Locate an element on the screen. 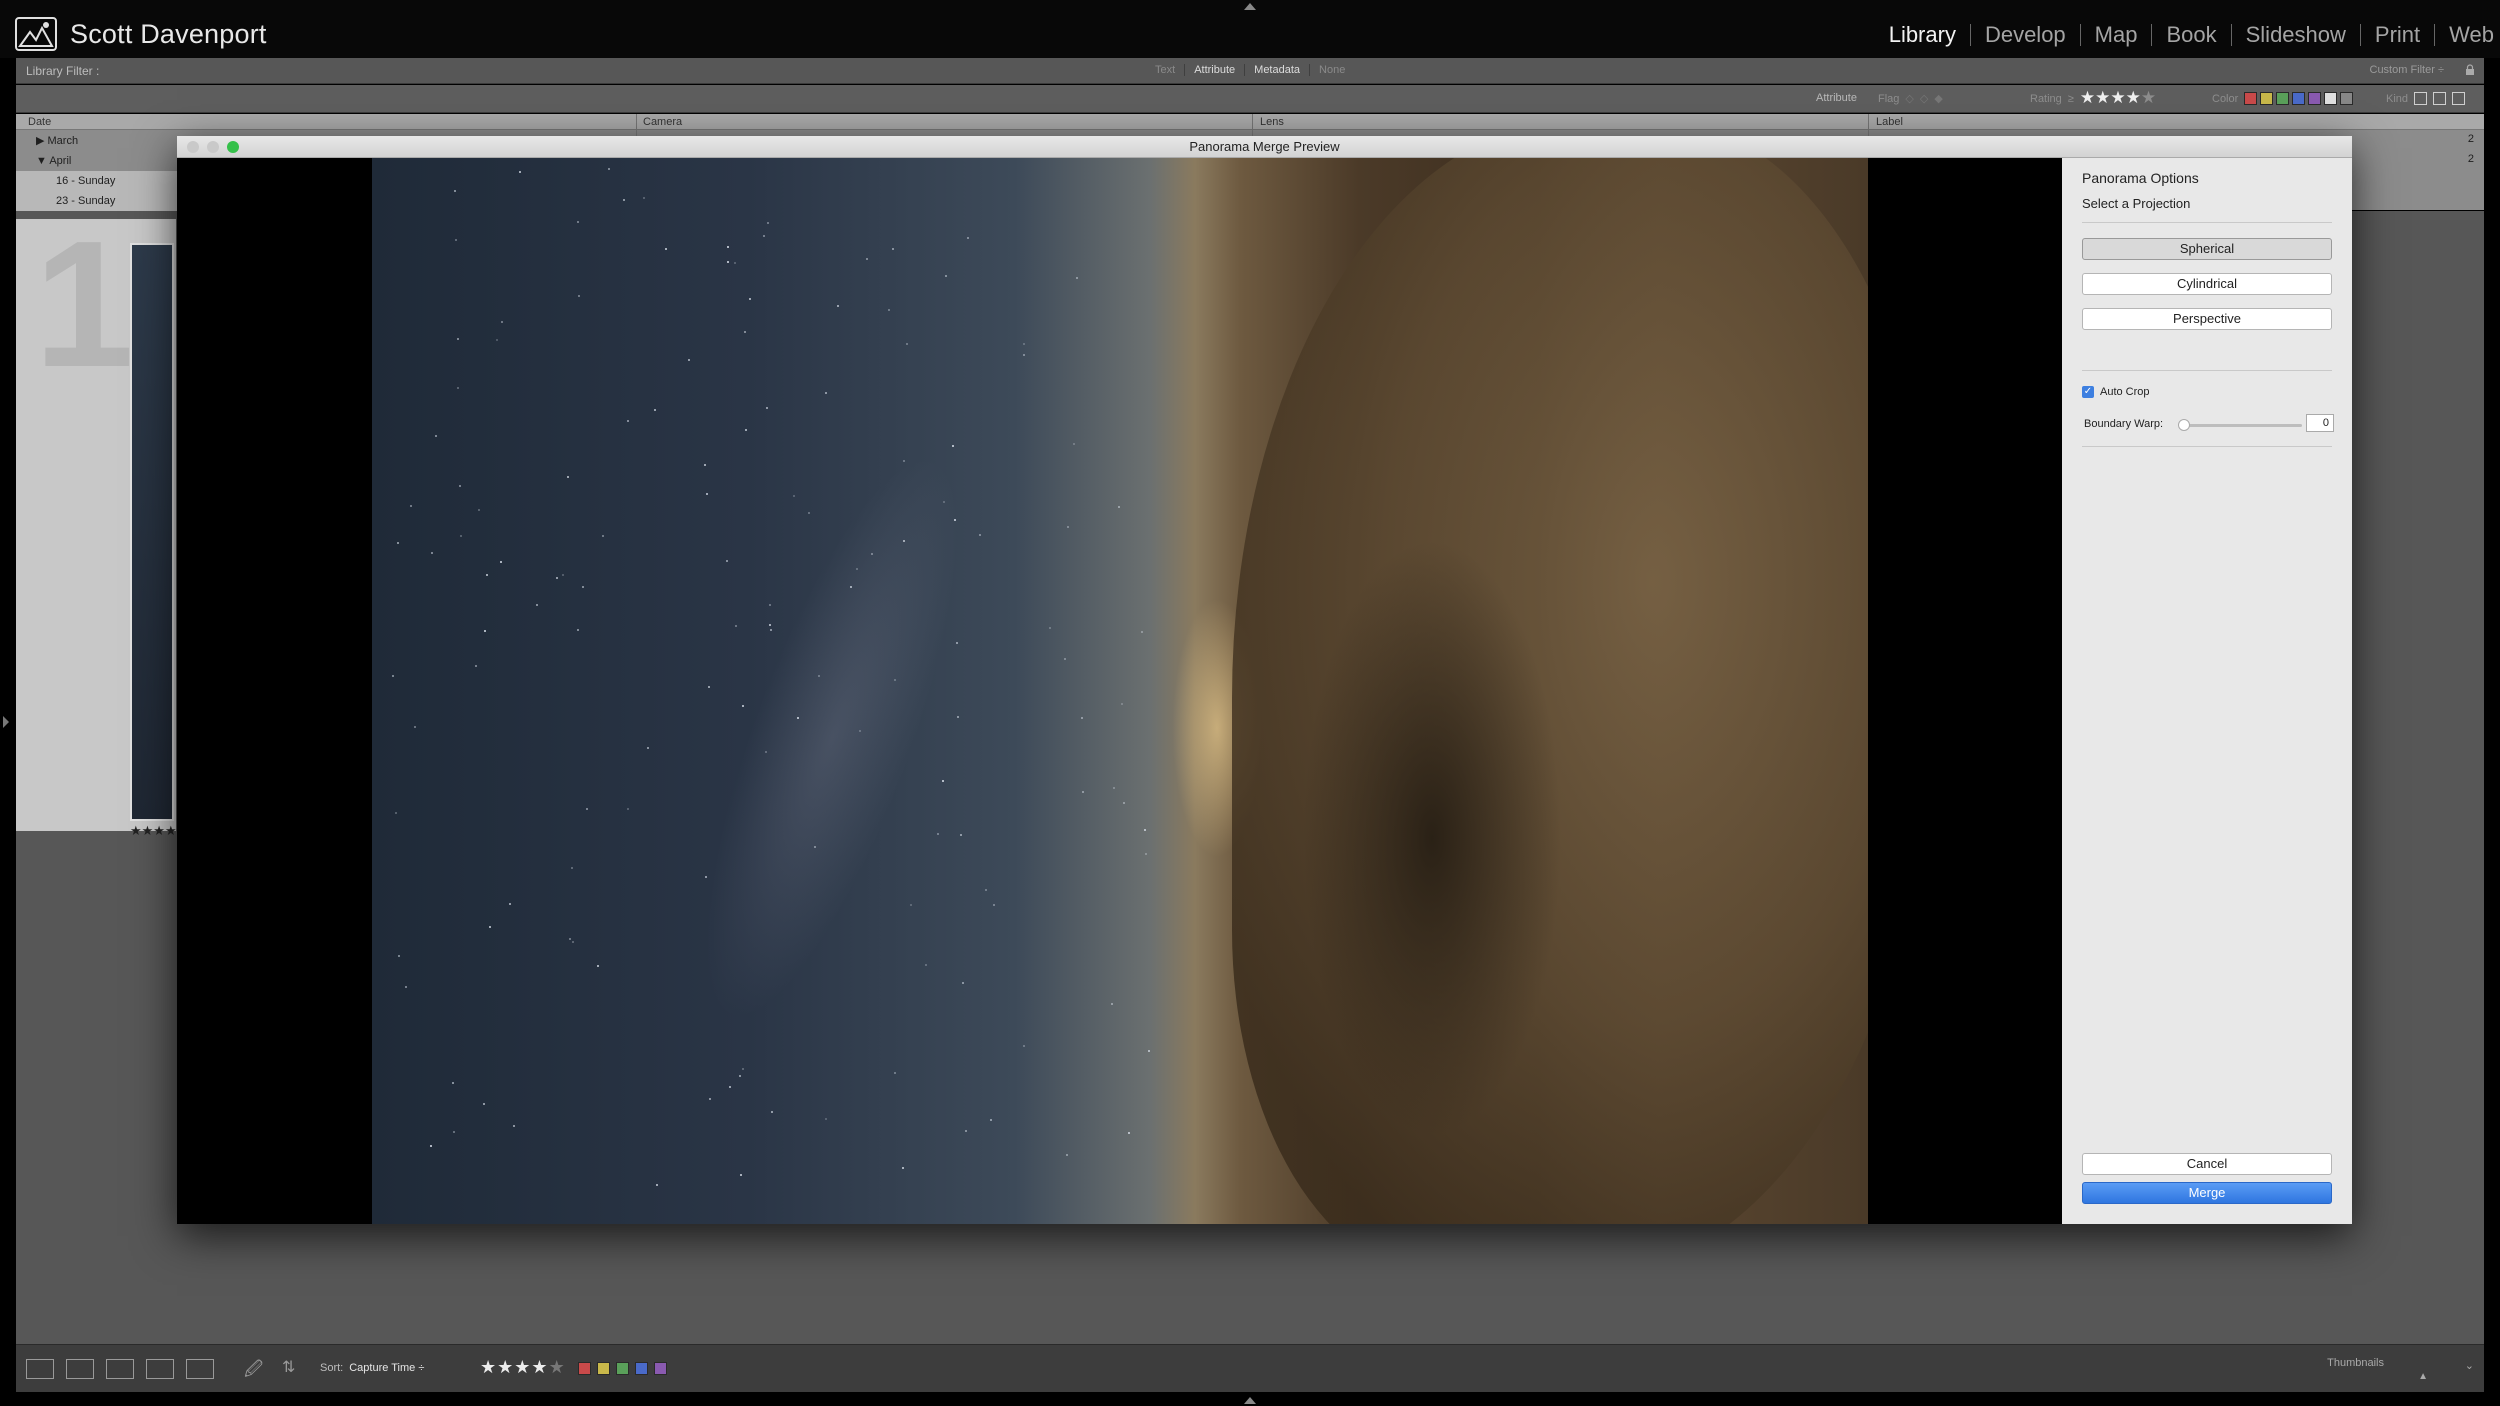 This screenshot has height=1406, width=2500. column-label: Label is located at coordinates (1889, 122).